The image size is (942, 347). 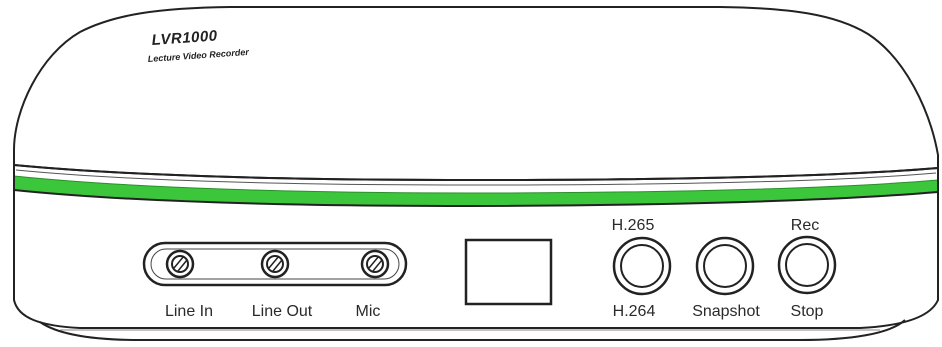 I want to click on record-stop-button, so click(x=807, y=265).